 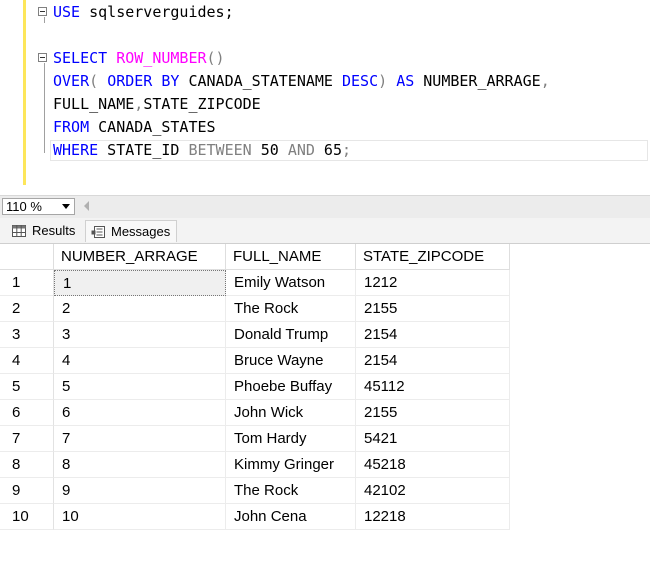 What do you see at coordinates (140, 465) in the screenshot?
I see `table-cell: 8` at bounding box center [140, 465].